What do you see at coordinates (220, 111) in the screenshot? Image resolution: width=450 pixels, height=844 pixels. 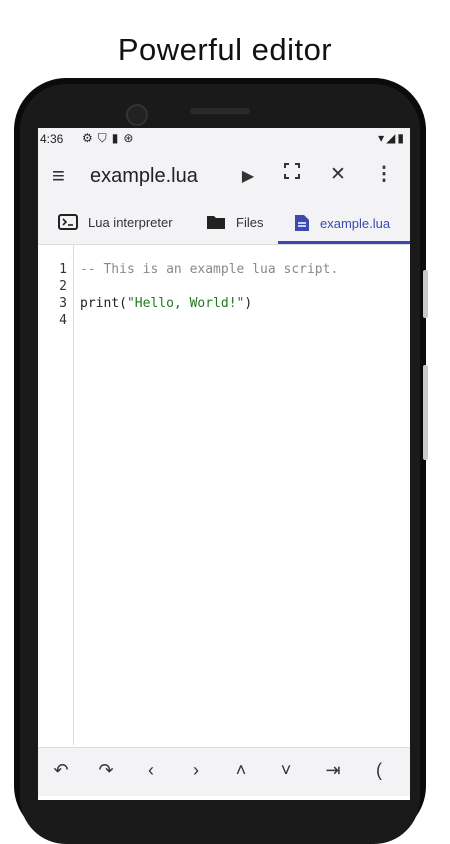 I see `earpiece-speaker` at bounding box center [220, 111].